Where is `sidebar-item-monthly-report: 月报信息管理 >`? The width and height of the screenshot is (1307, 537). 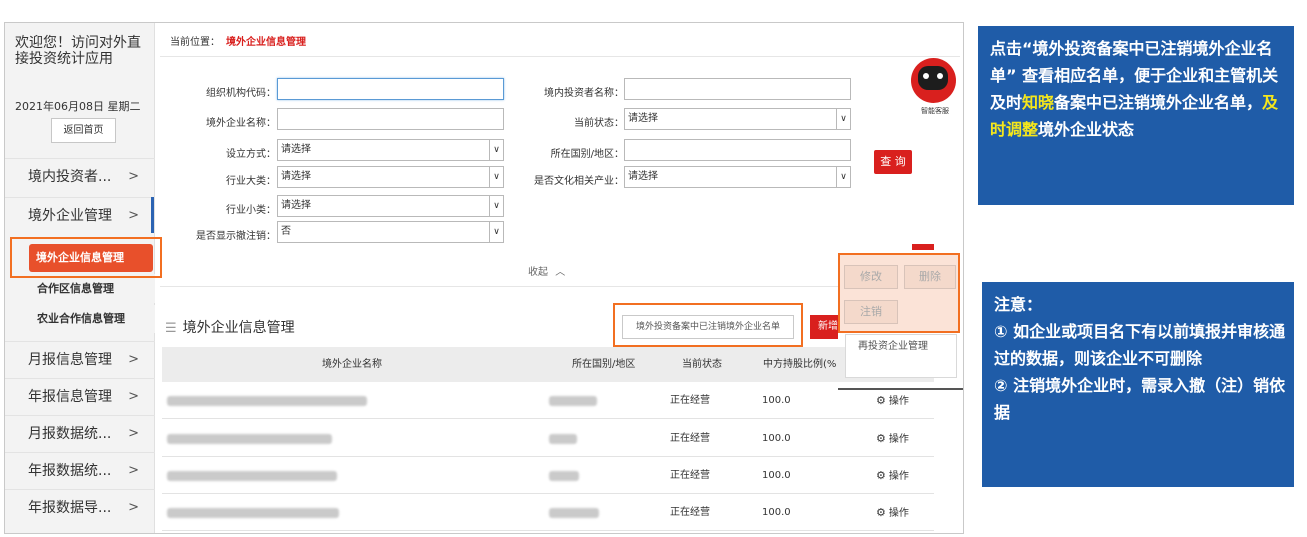 sidebar-item-monthly-report: 月报信息管理 > is located at coordinates (80, 359).